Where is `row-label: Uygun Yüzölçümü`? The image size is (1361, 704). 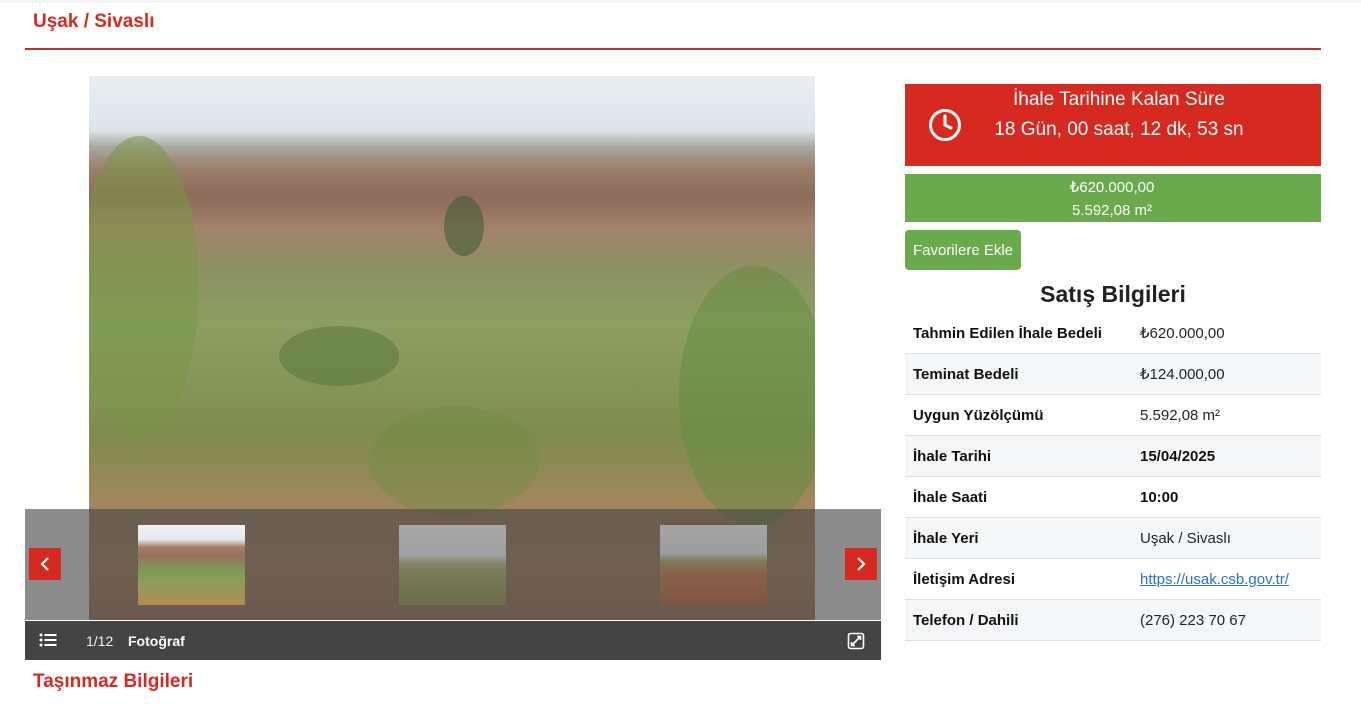
row-label: Uygun Yüzölçümü is located at coordinates (1018, 415).